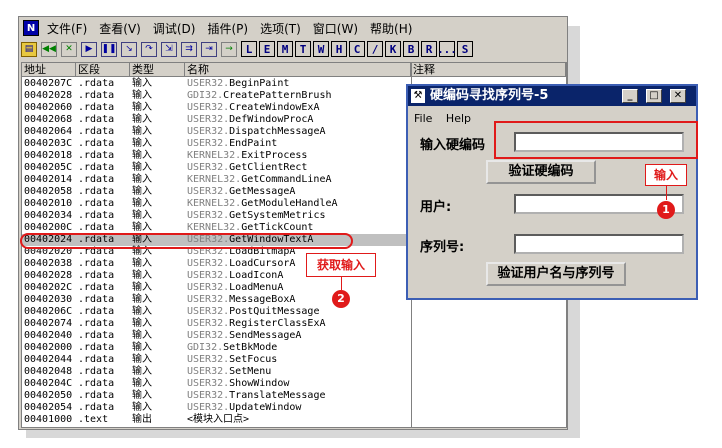  What do you see at coordinates (294, 384) in the screenshot?
I see `table-row: 0040204C .rdata 输入 USER32.ShowWindow` at bounding box center [294, 384].